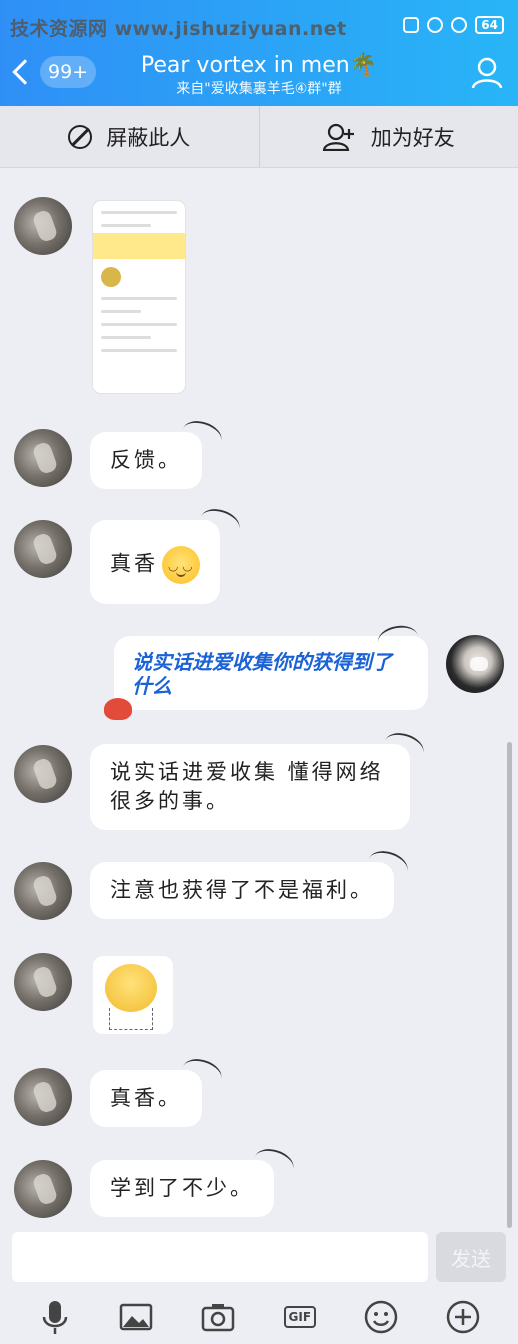 The height and width of the screenshot is (1344, 518). I want to click on back-button: 99+, so click(53, 72).